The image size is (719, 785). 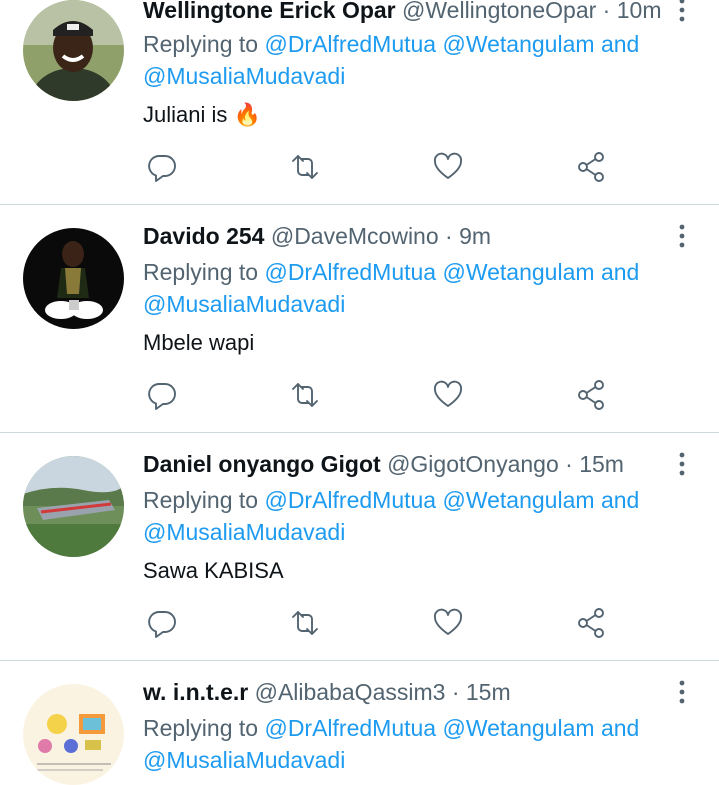 I want to click on tweet-text-content: Juliani is, so click(x=185, y=114).